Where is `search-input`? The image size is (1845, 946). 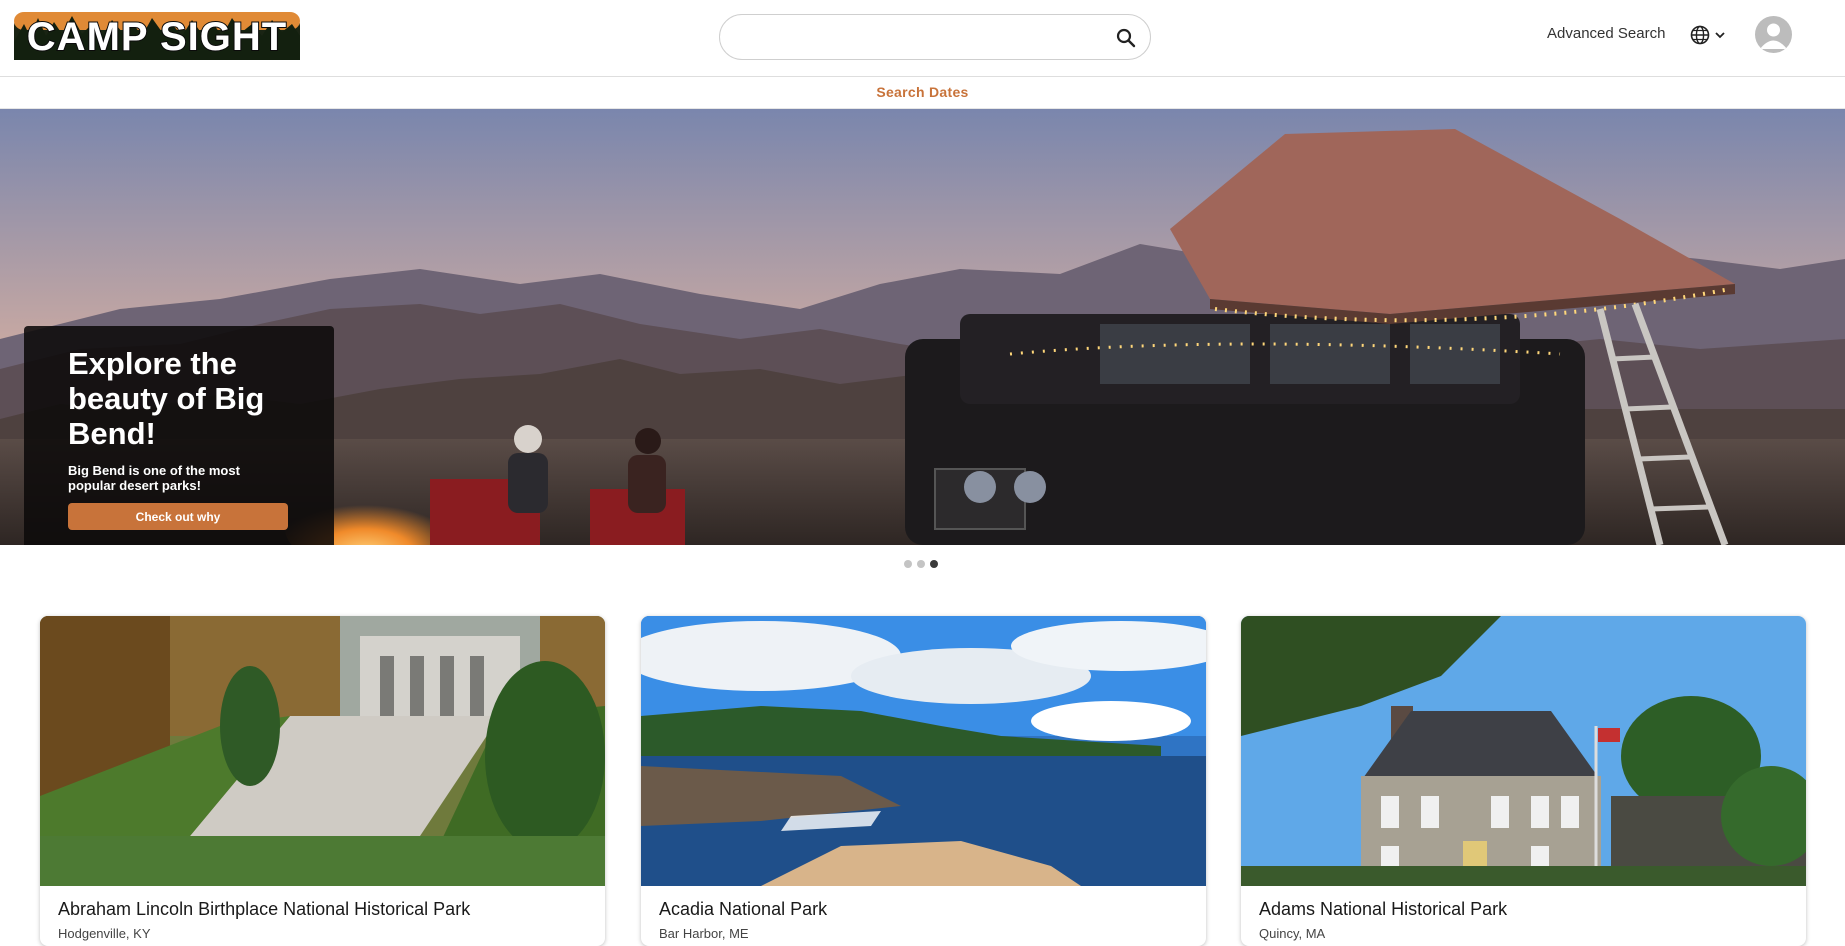
search-input is located at coordinates (922, 38).